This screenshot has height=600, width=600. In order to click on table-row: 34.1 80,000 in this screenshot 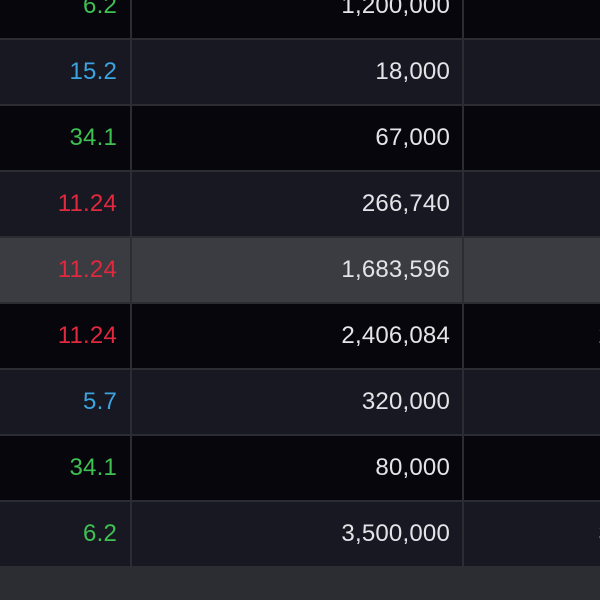, I will do `click(300, 468)`.